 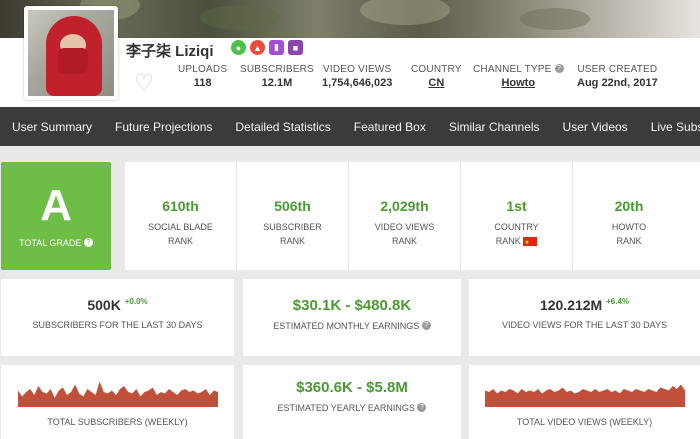 I want to click on nav-future-projections: Future Projections, so click(x=164, y=127).